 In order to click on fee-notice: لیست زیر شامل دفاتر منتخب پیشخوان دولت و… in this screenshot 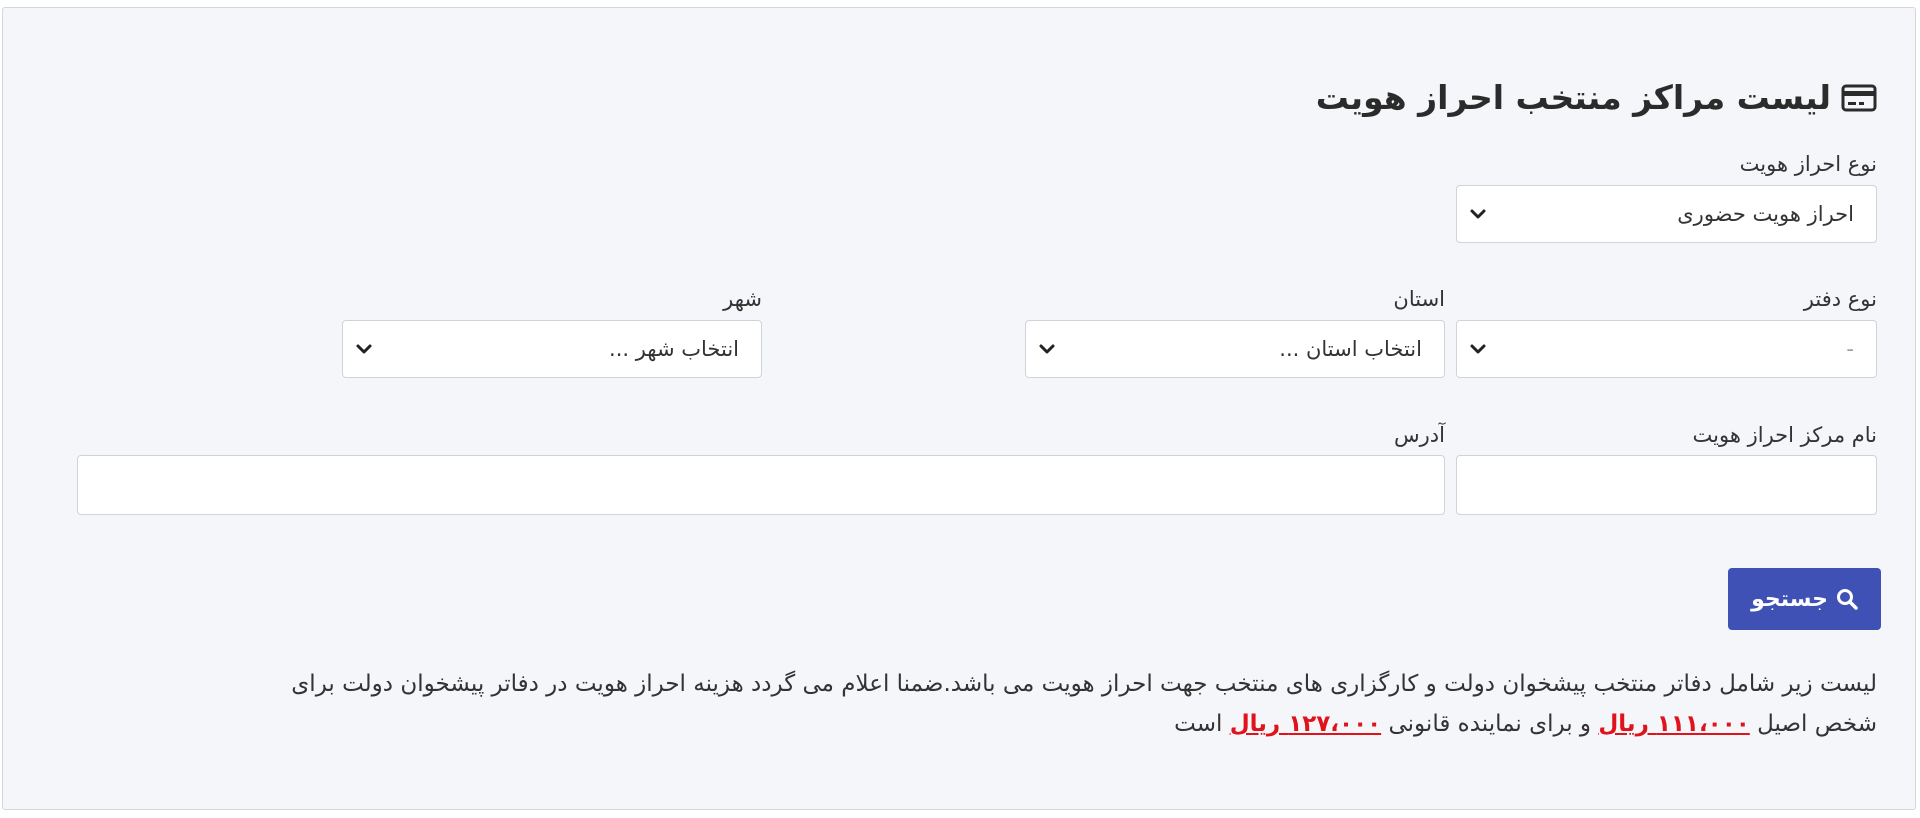, I will do `click(954, 704)`.